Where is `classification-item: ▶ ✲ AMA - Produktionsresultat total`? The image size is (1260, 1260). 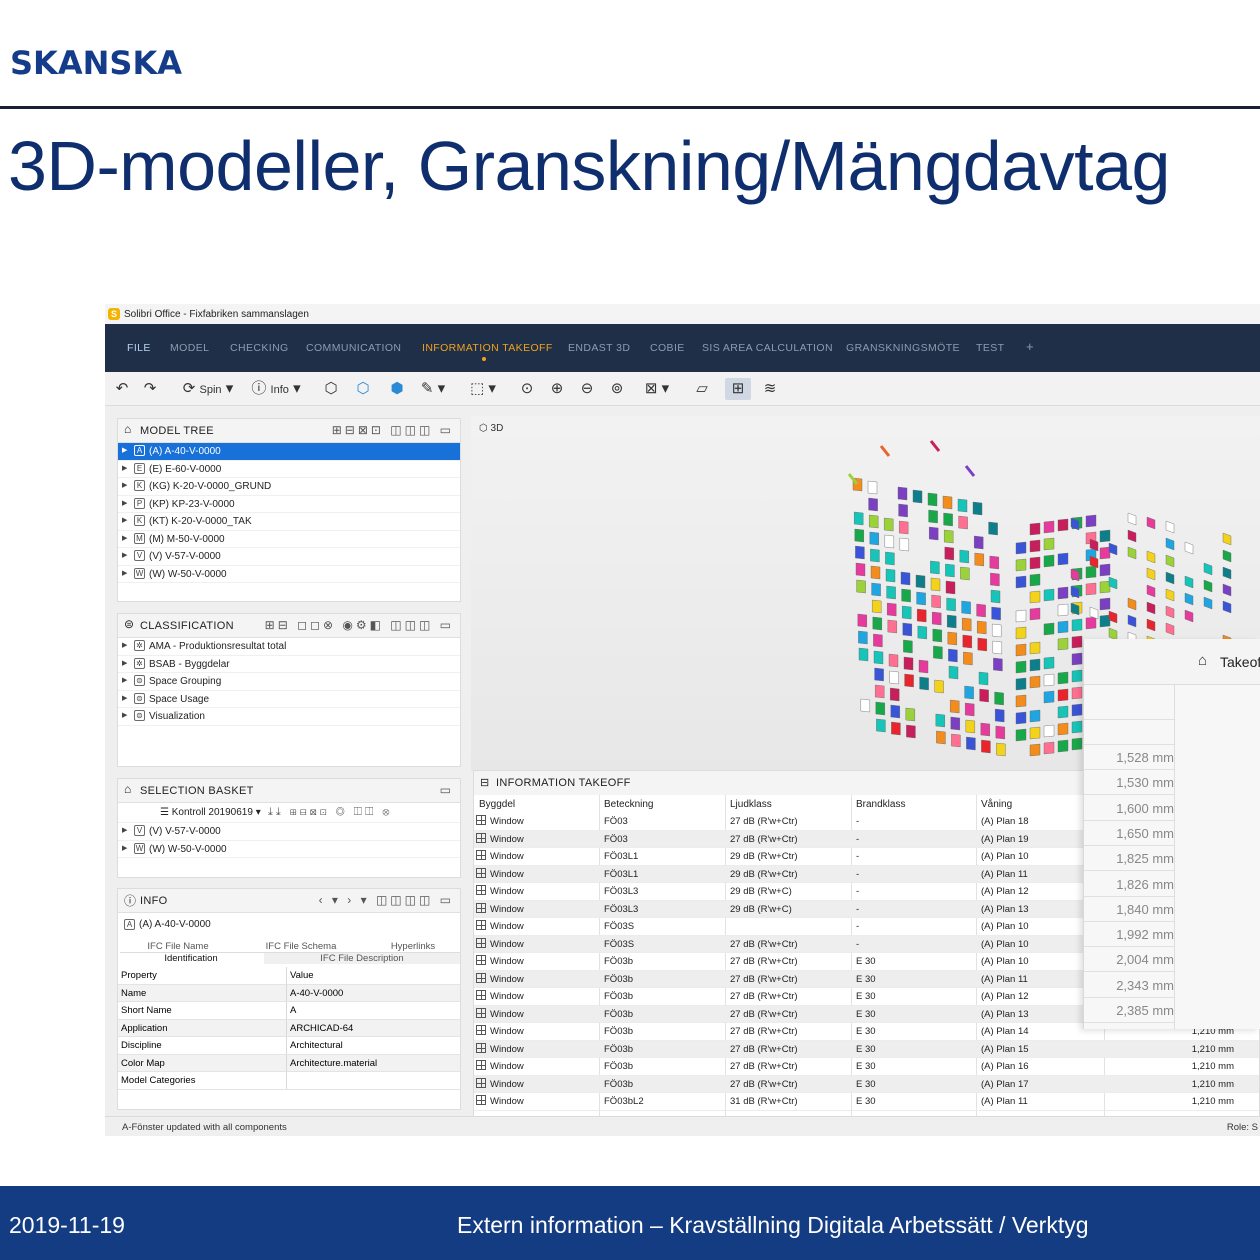 classification-item: ▶ ✲ AMA - Produktionsresultat total is located at coordinates (289, 647).